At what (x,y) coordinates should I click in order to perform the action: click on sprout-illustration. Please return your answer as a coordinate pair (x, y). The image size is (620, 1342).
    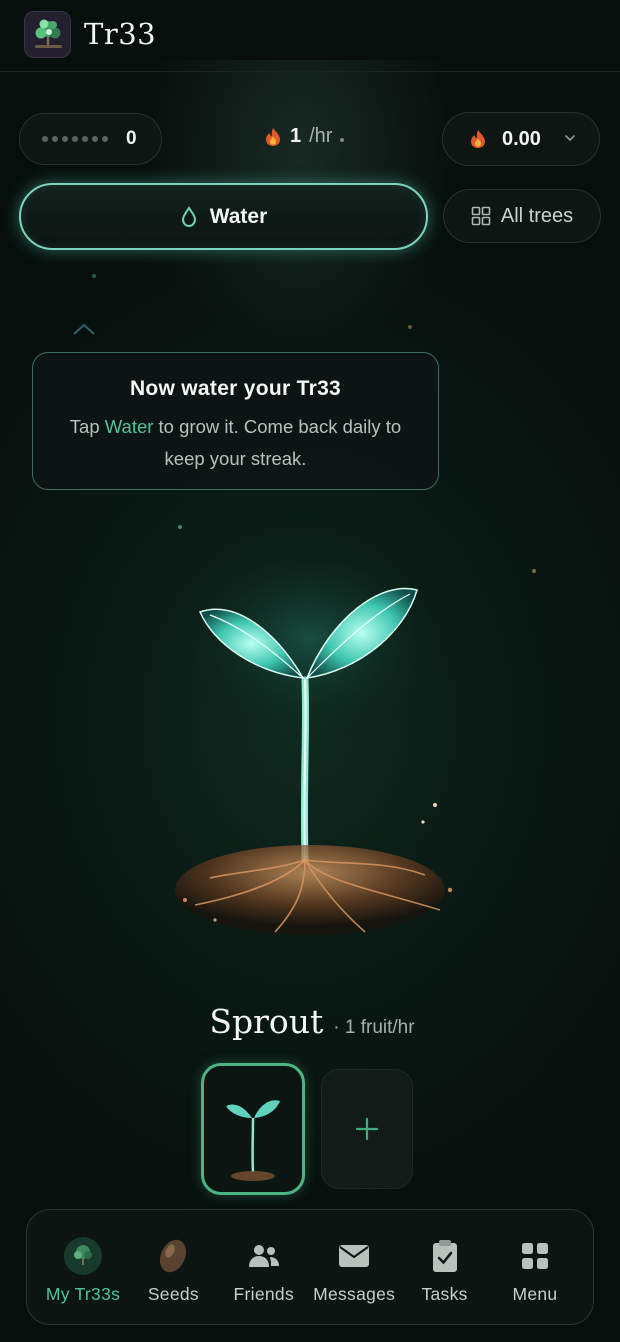
    Looking at the image, I should click on (310, 760).